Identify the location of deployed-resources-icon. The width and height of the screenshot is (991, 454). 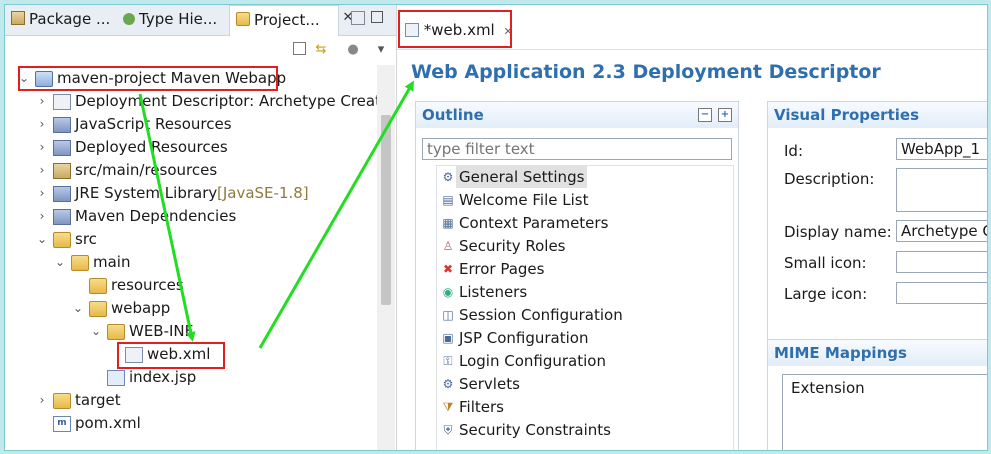
(62, 148).